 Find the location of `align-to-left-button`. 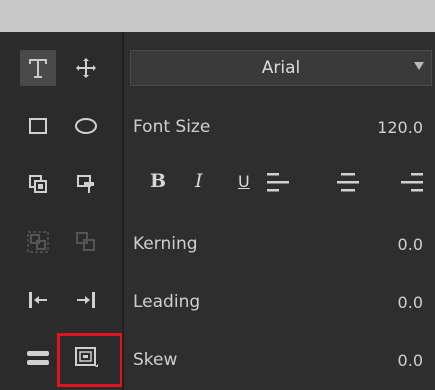

align-to-left-button is located at coordinates (38, 300).